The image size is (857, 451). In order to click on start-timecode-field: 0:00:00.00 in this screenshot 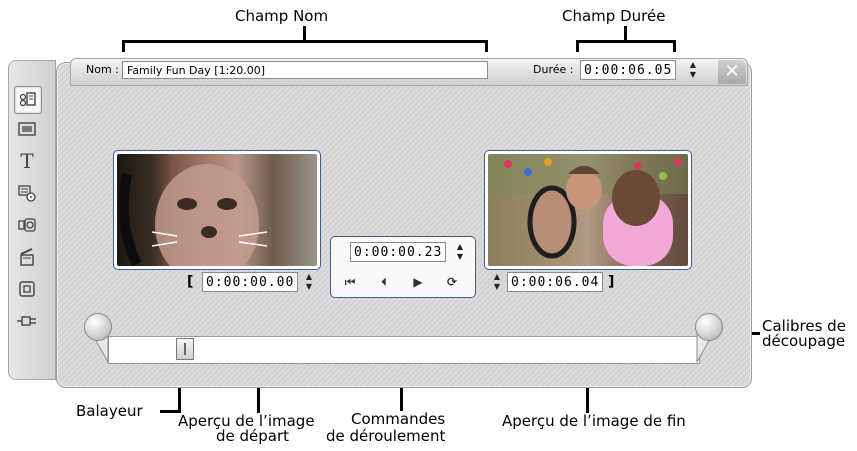, I will do `click(250, 282)`.